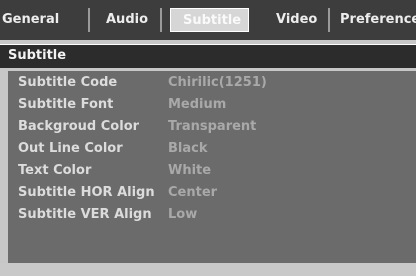 The height and width of the screenshot is (276, 416). Describe the element at coordinates (55, 170) in the screenshot. I see `setting-label: Text Color` at that location.